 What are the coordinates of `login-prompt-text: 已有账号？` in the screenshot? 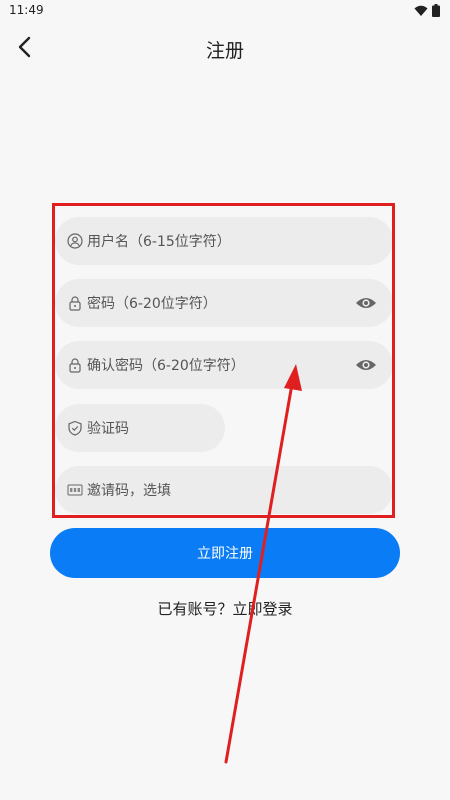 It's located at (195, 609).